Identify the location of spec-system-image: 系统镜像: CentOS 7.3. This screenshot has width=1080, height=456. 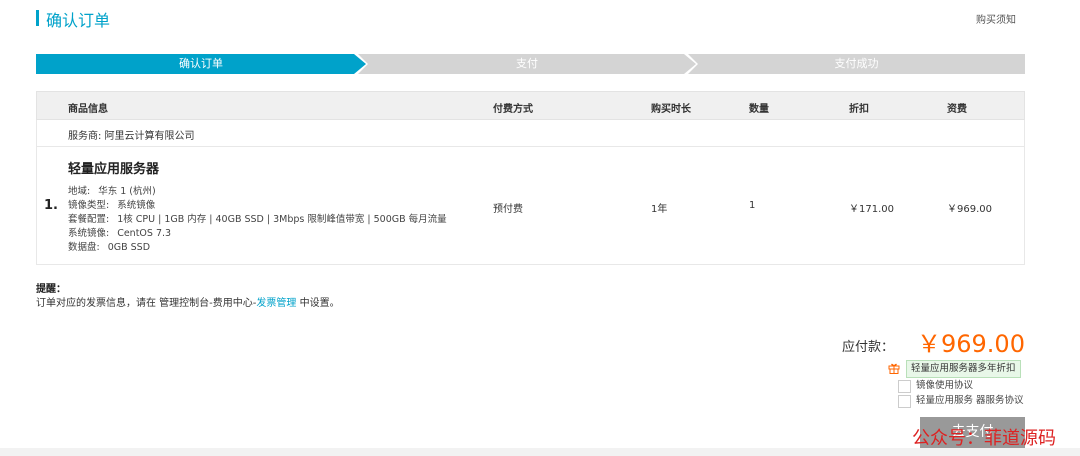
(257, 234).